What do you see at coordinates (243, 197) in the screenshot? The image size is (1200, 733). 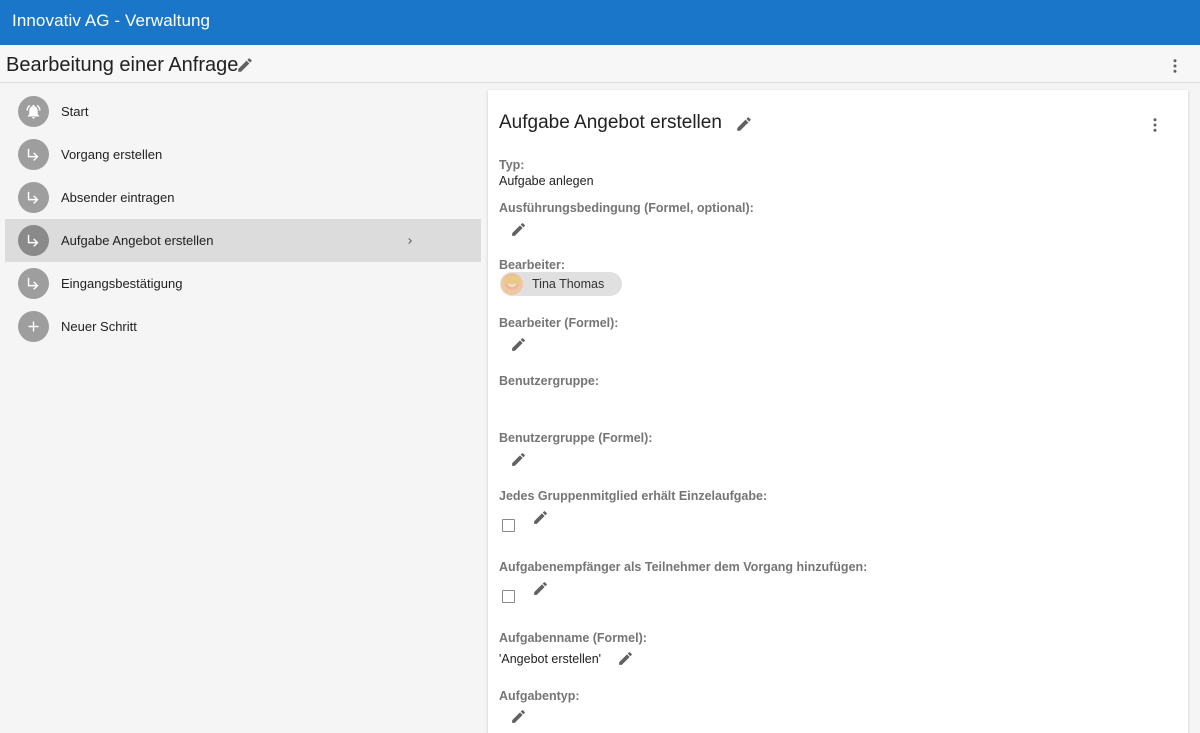 I see `step-absender-eintragen: Absender eintragen` at bounding box center [243, 197].